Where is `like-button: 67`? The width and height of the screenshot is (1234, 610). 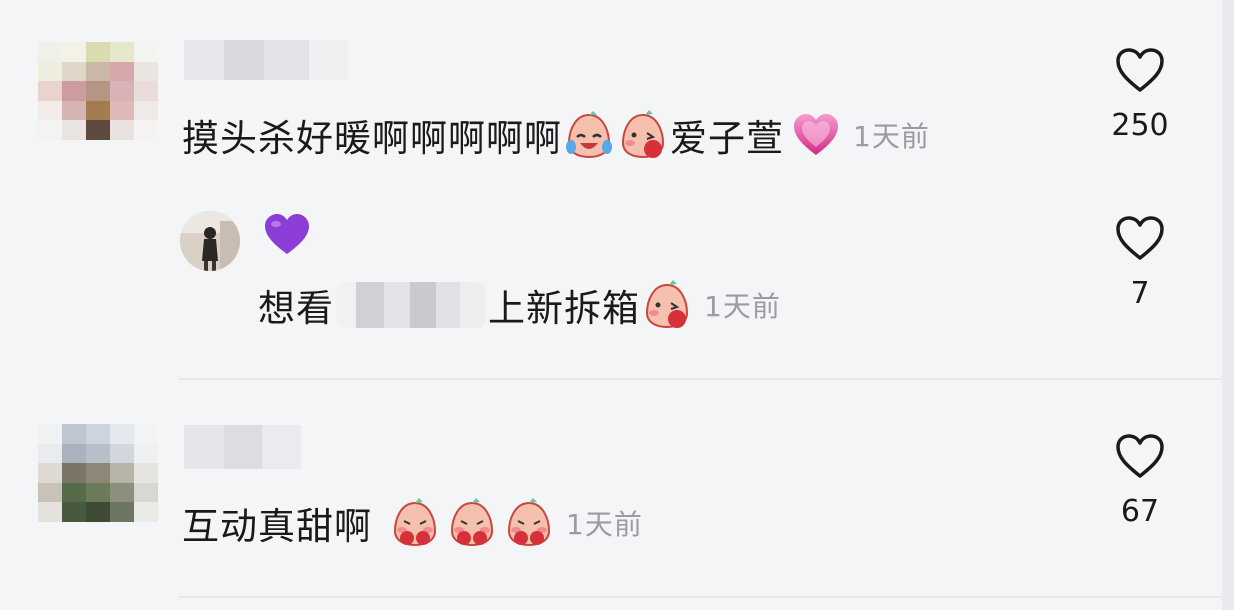 like-button: 67 is located at coordinates (1140, 480).